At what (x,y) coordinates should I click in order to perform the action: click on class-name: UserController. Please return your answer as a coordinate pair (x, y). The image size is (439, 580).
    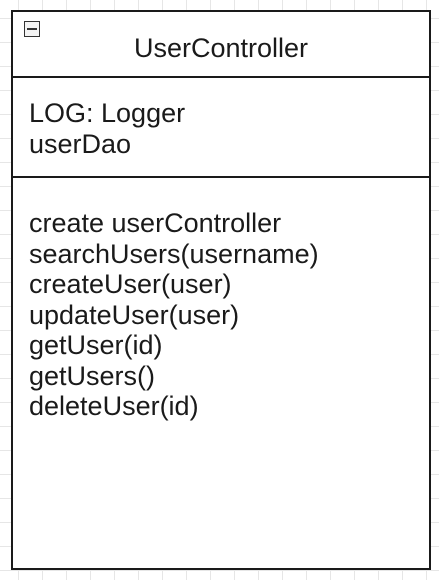
    Looking at the image, I should click on (221, 48).